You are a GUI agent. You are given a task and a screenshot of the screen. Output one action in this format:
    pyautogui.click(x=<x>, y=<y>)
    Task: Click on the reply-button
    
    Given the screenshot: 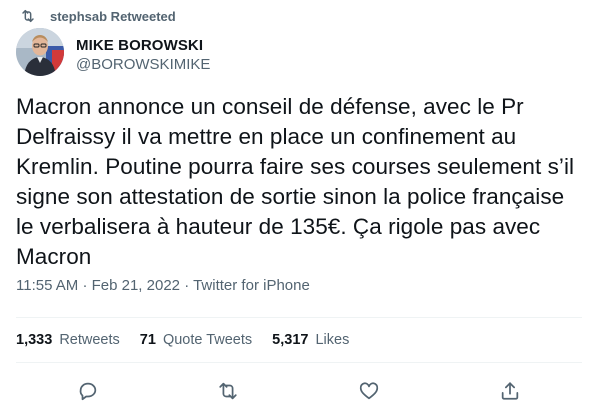 What is the action you would take?
    pyautogui.click(x=88, y=391)
    